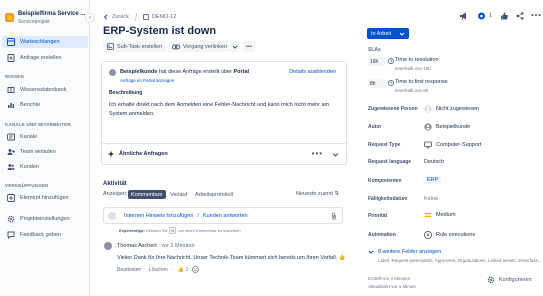  I want to click on components-field: ERP, so click(433, 180).